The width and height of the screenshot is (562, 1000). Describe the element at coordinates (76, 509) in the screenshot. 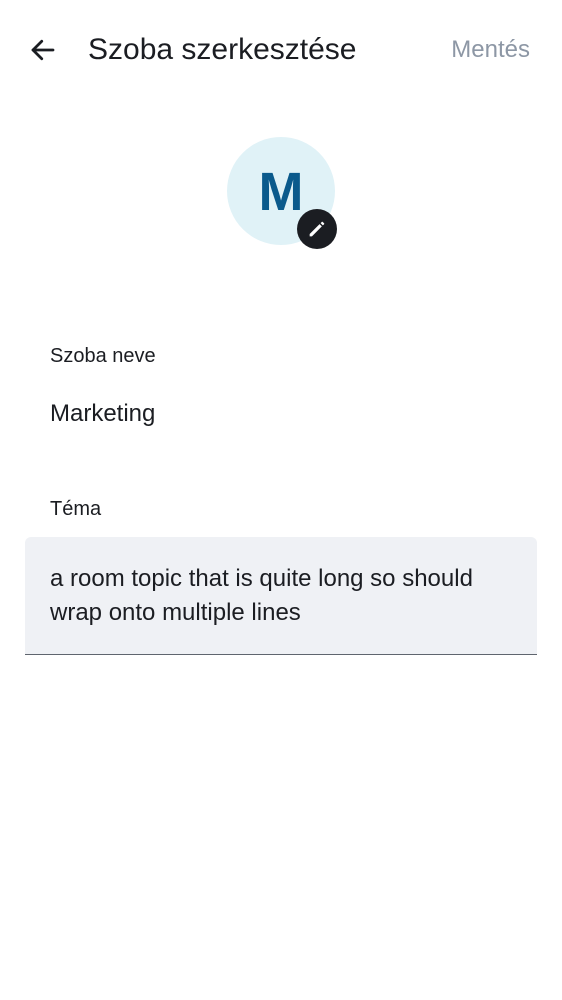

I see `topic-label: Téma` at that location.